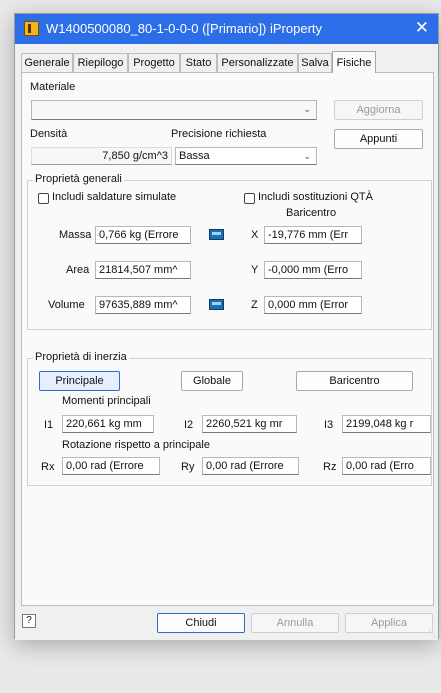 This screenshot has width=441, height=693. What do you see at coordinates (257, 62) in the screenshot?
I see `tab-personalizzate: Personalizzate` at bounding box center [257, 62].